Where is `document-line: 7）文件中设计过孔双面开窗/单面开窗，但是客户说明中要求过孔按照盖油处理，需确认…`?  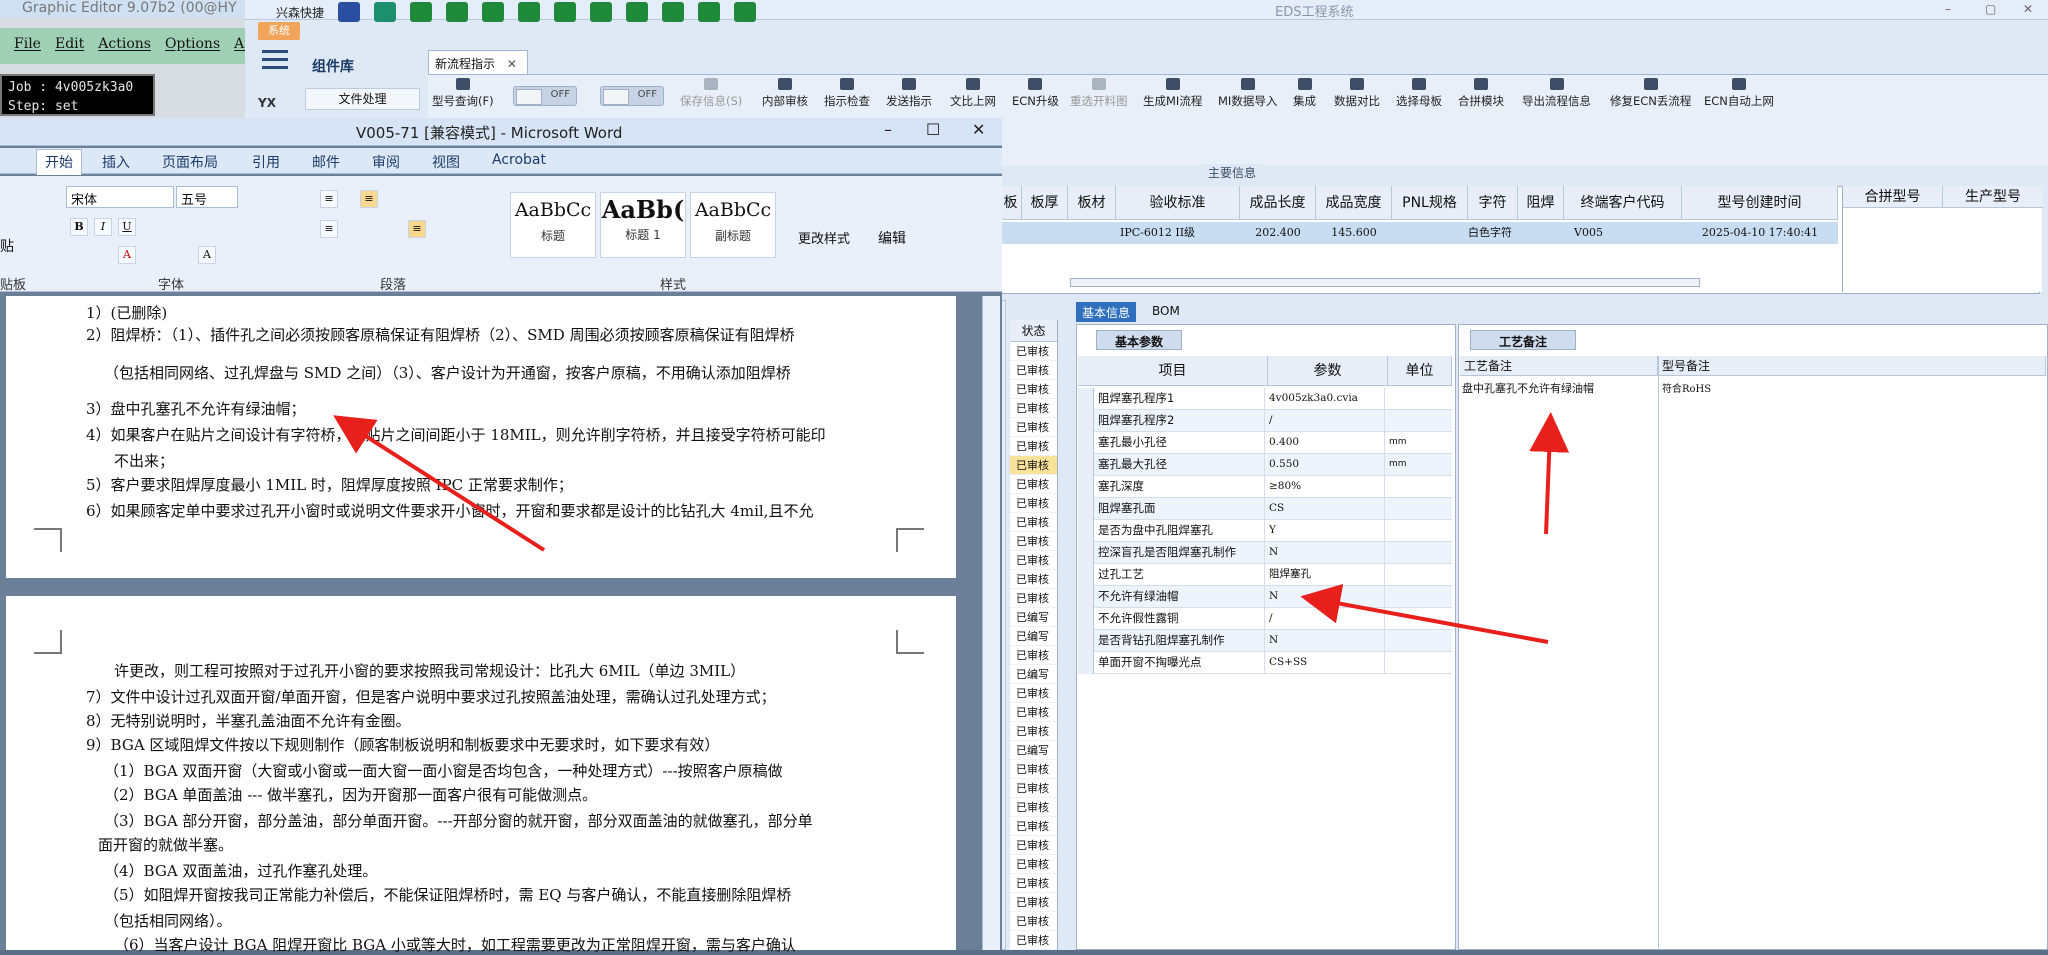
document-line: 7）文件中设计过孔双面开窗/单面开窗，但是客户说明中要求过孔按照盖油处理，需确认… is located at coordinates (431, 696).